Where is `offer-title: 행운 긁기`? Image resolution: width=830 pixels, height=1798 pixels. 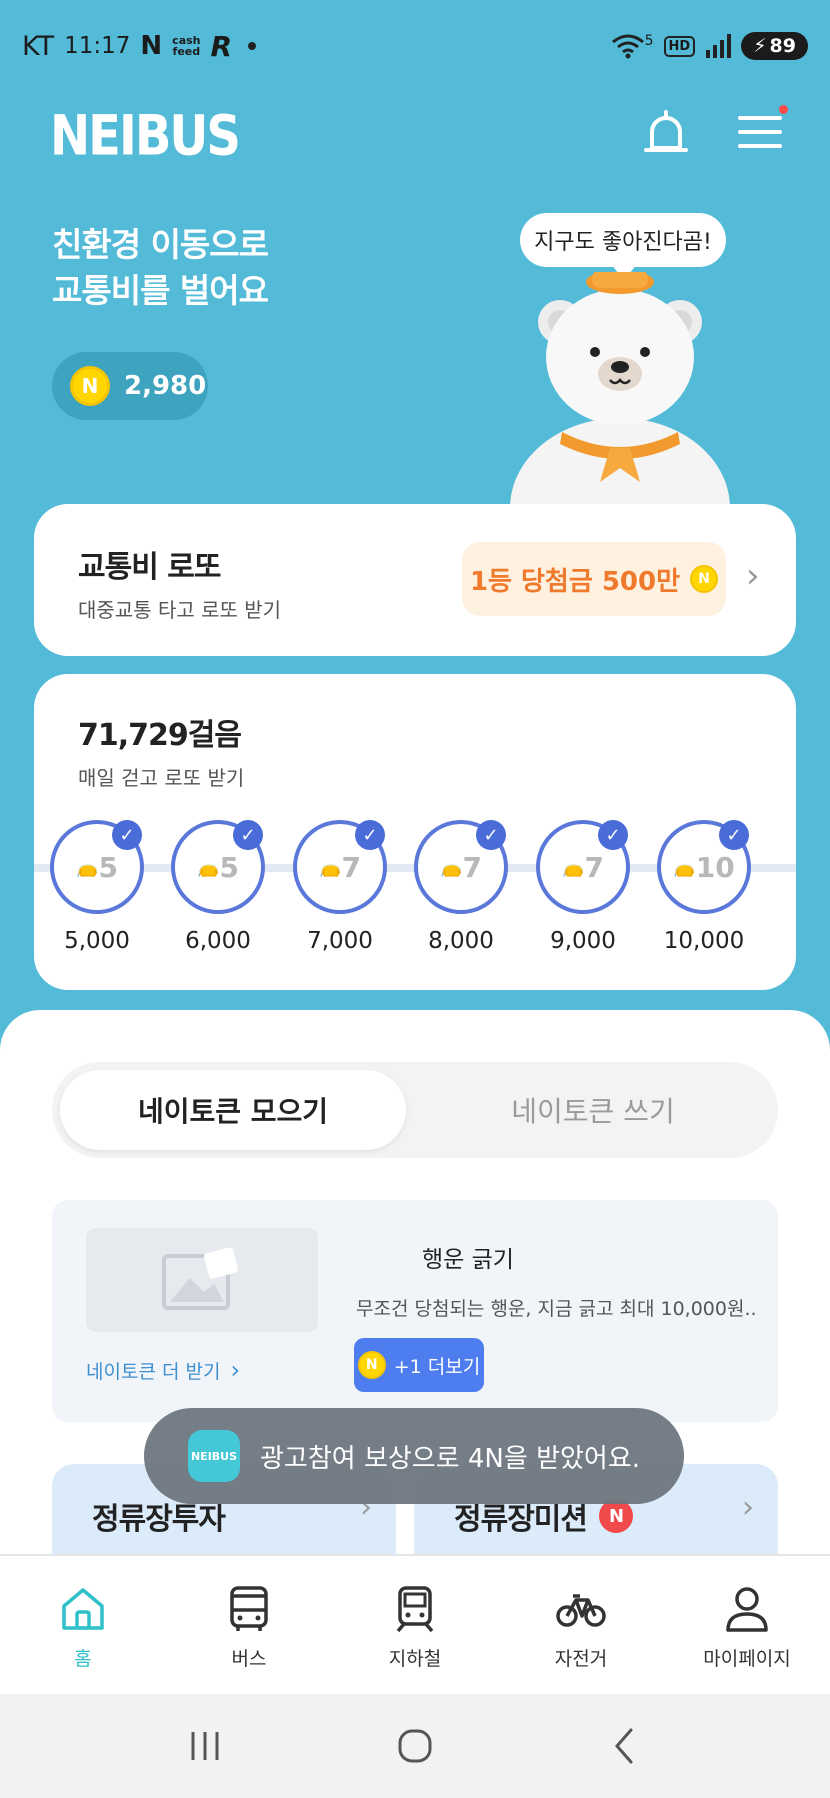 offer-title: 행운 긁기 is located at coordinates (468, 1260).